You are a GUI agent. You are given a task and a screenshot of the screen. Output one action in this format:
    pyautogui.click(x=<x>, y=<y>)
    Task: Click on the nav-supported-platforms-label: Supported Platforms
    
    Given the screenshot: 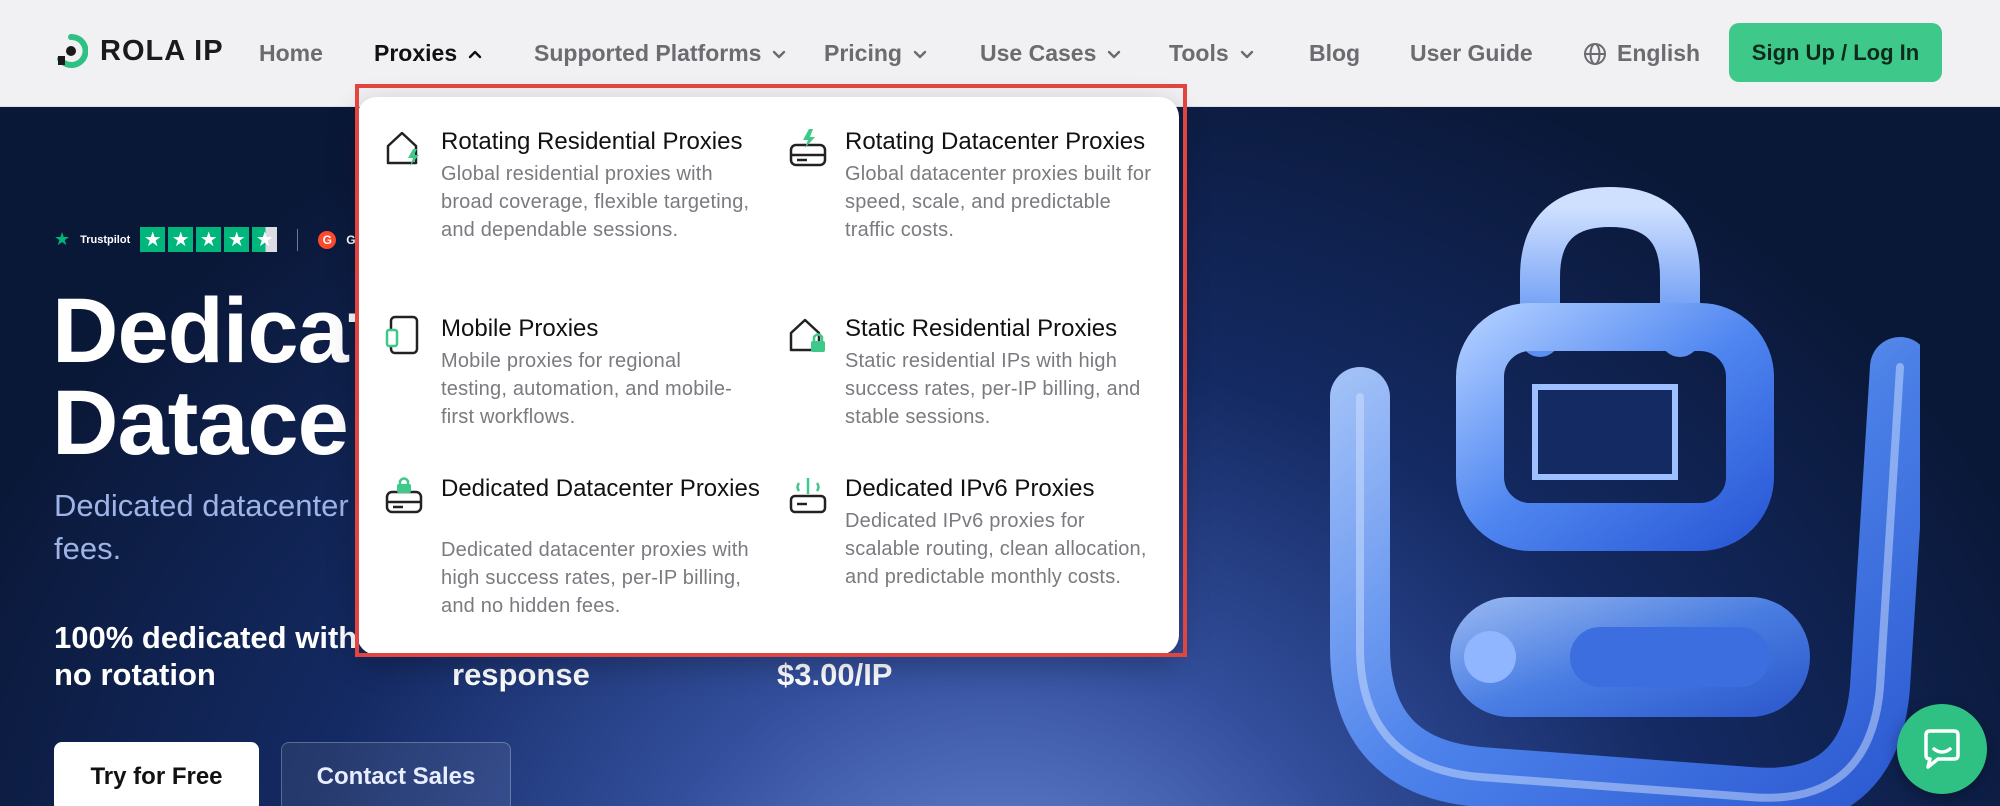 What is the action you would take?
    pyautogui.click(x=648, y=53)
    